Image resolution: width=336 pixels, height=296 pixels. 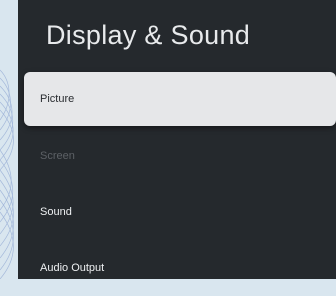 I want to click on menu-item-label: Sound, so click(x=56, y=212).